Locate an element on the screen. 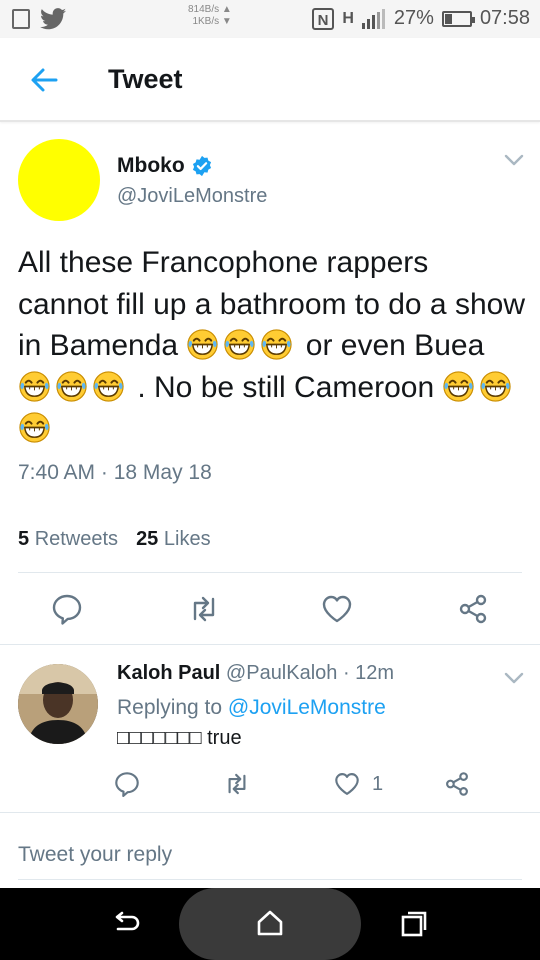  like-icon is located at coordinates (337, 609).